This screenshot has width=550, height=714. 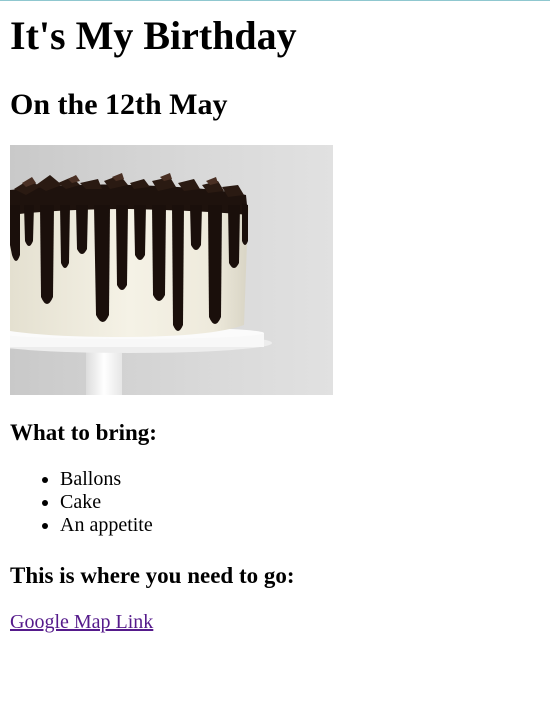 I want to click on list-item: Ballons, so click(x=106, y=479).